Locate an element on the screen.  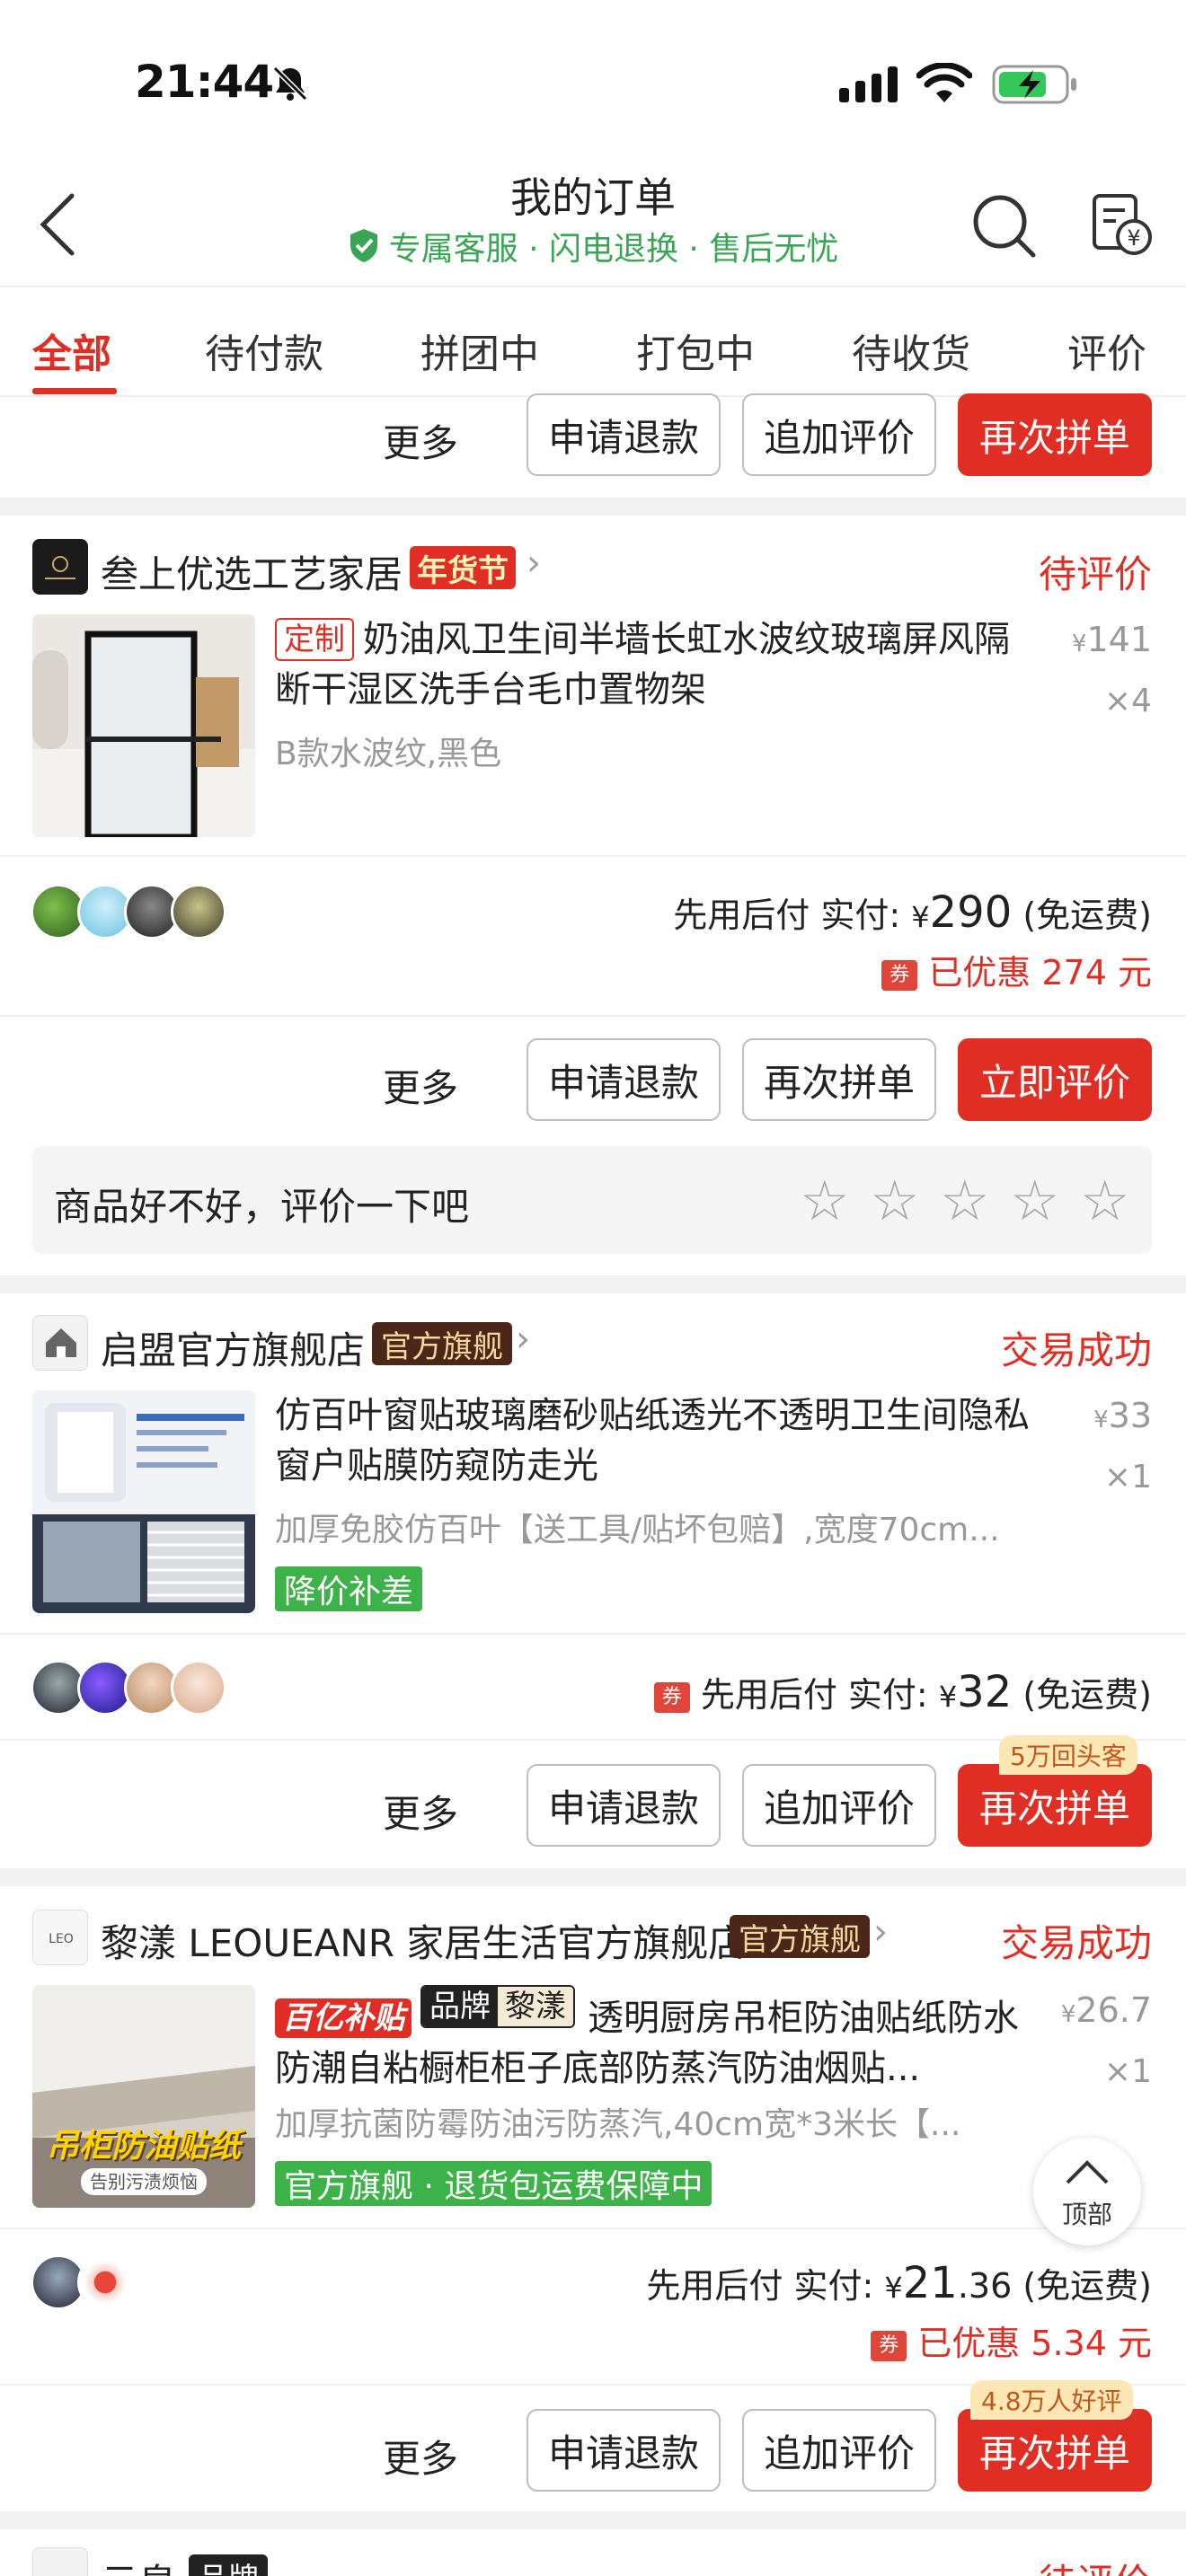
discount-info: 券已优惠 274 元 is located at coordinates (1016, 969).